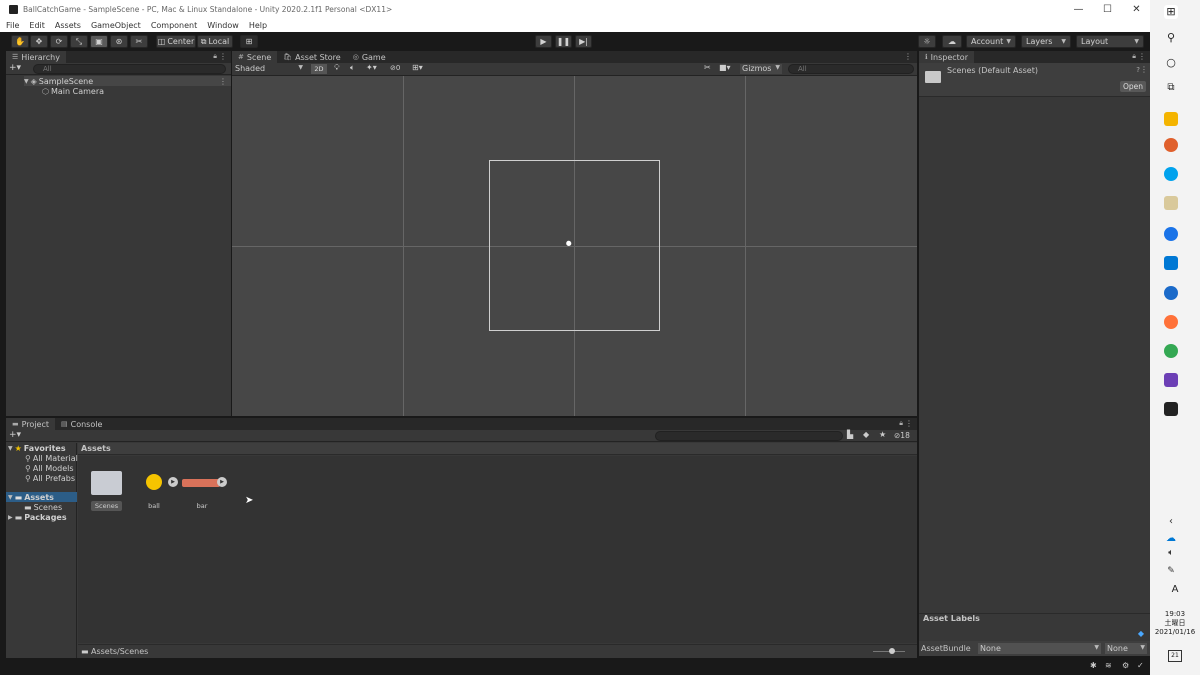 The height and width of the screenshot is (675, 1200). What do you see at coordinates (583, 41) in the screenshot?
I see `step-button: ▶|` at bounding box center [583, 41].